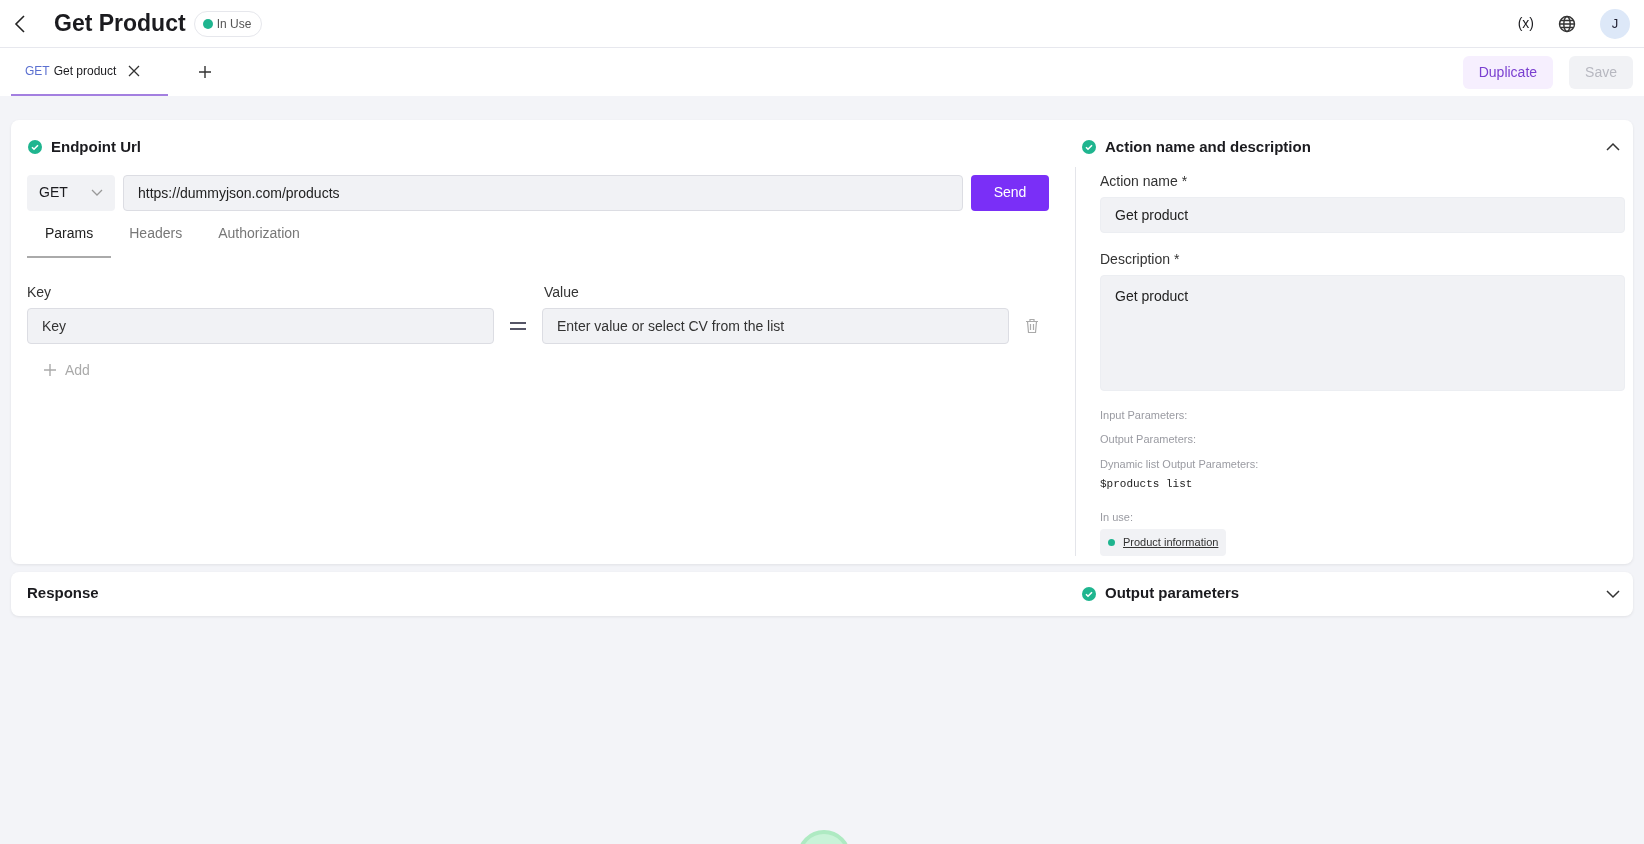 The image size is (1644, 844). Describe the element at coordinates (156, 236) in the screenshot. I see `tab: Headers` at that location.